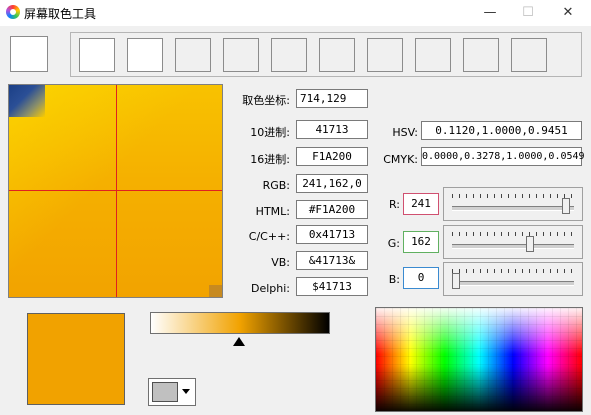 The height and width of the screenshot is (415, 591). Describe the element at coordinates (332, 183) in the screenshot. I see `rgb-field: 241,162,0` at that location.